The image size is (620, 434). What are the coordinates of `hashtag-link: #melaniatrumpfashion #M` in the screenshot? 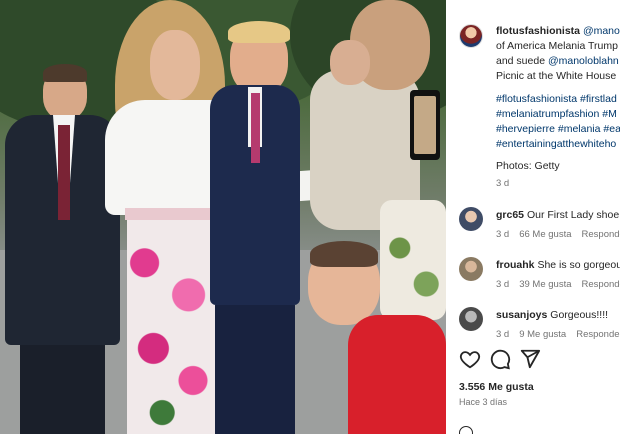 It's located at (558, 114).